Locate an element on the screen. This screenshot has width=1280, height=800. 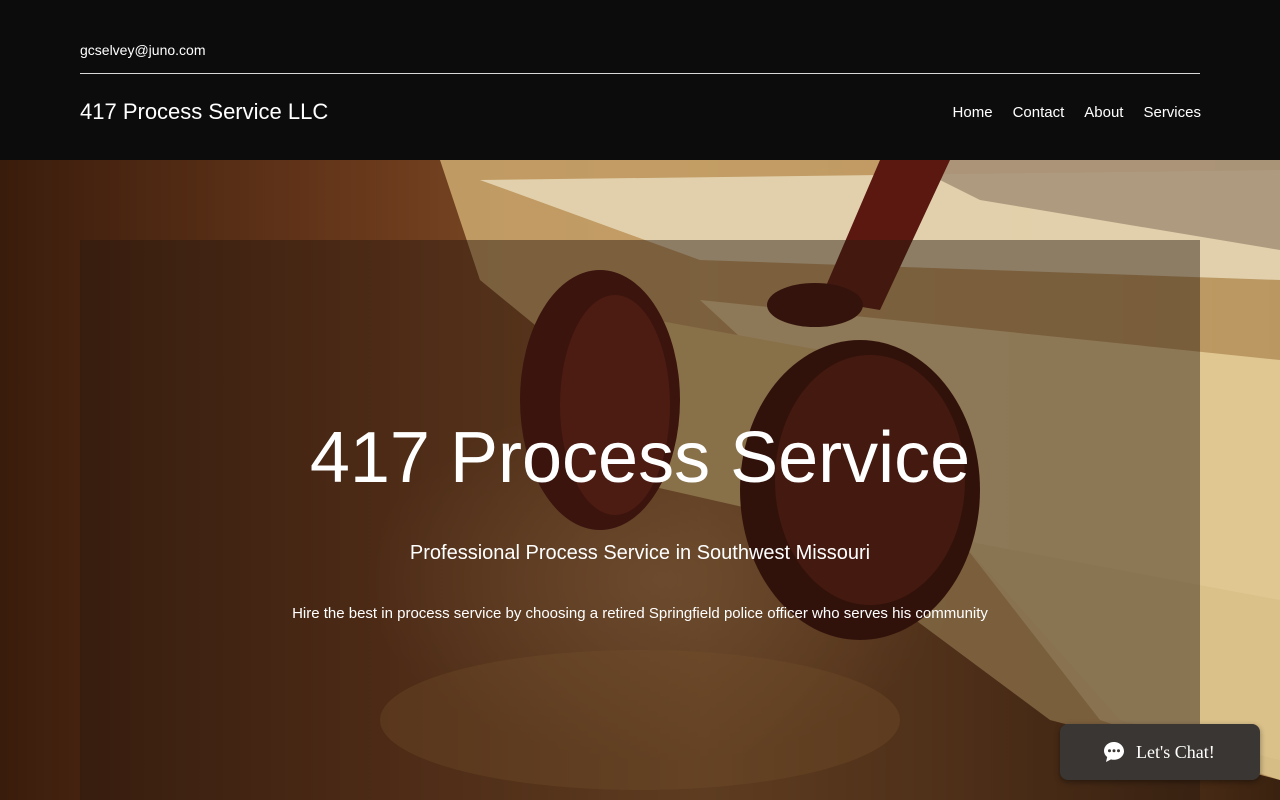
chat-label: Let's Chat! is located at coordinates (1175, 752).